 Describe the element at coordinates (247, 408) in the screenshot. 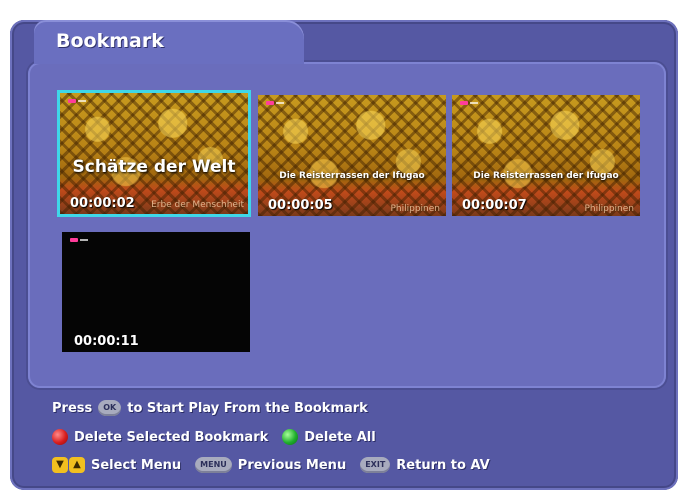

I see `legend-play-label: to Start Play From the Bookmark` at that location.